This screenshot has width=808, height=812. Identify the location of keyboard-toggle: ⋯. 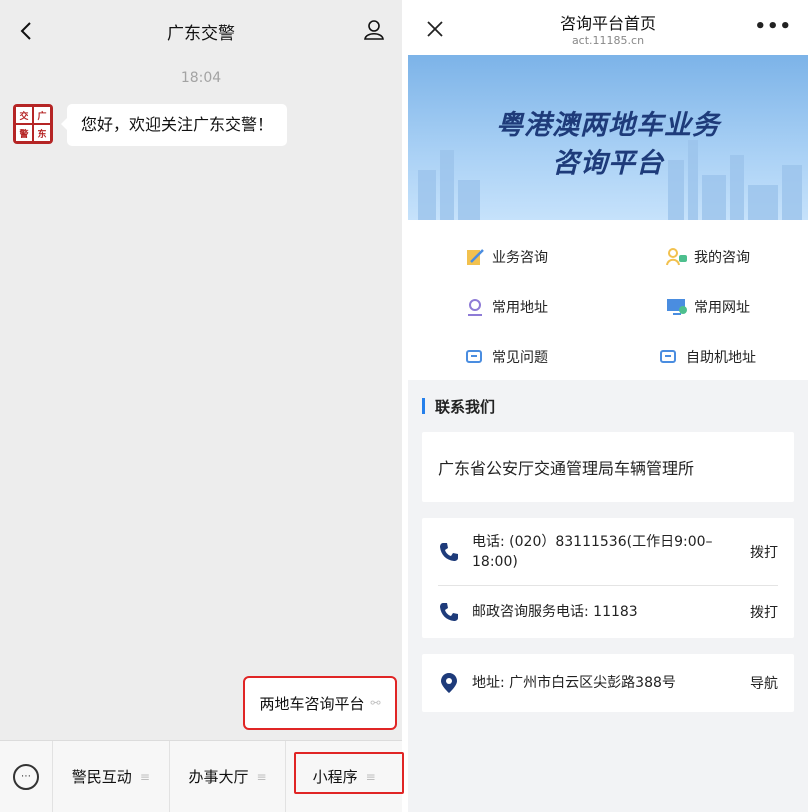
(26, 776).